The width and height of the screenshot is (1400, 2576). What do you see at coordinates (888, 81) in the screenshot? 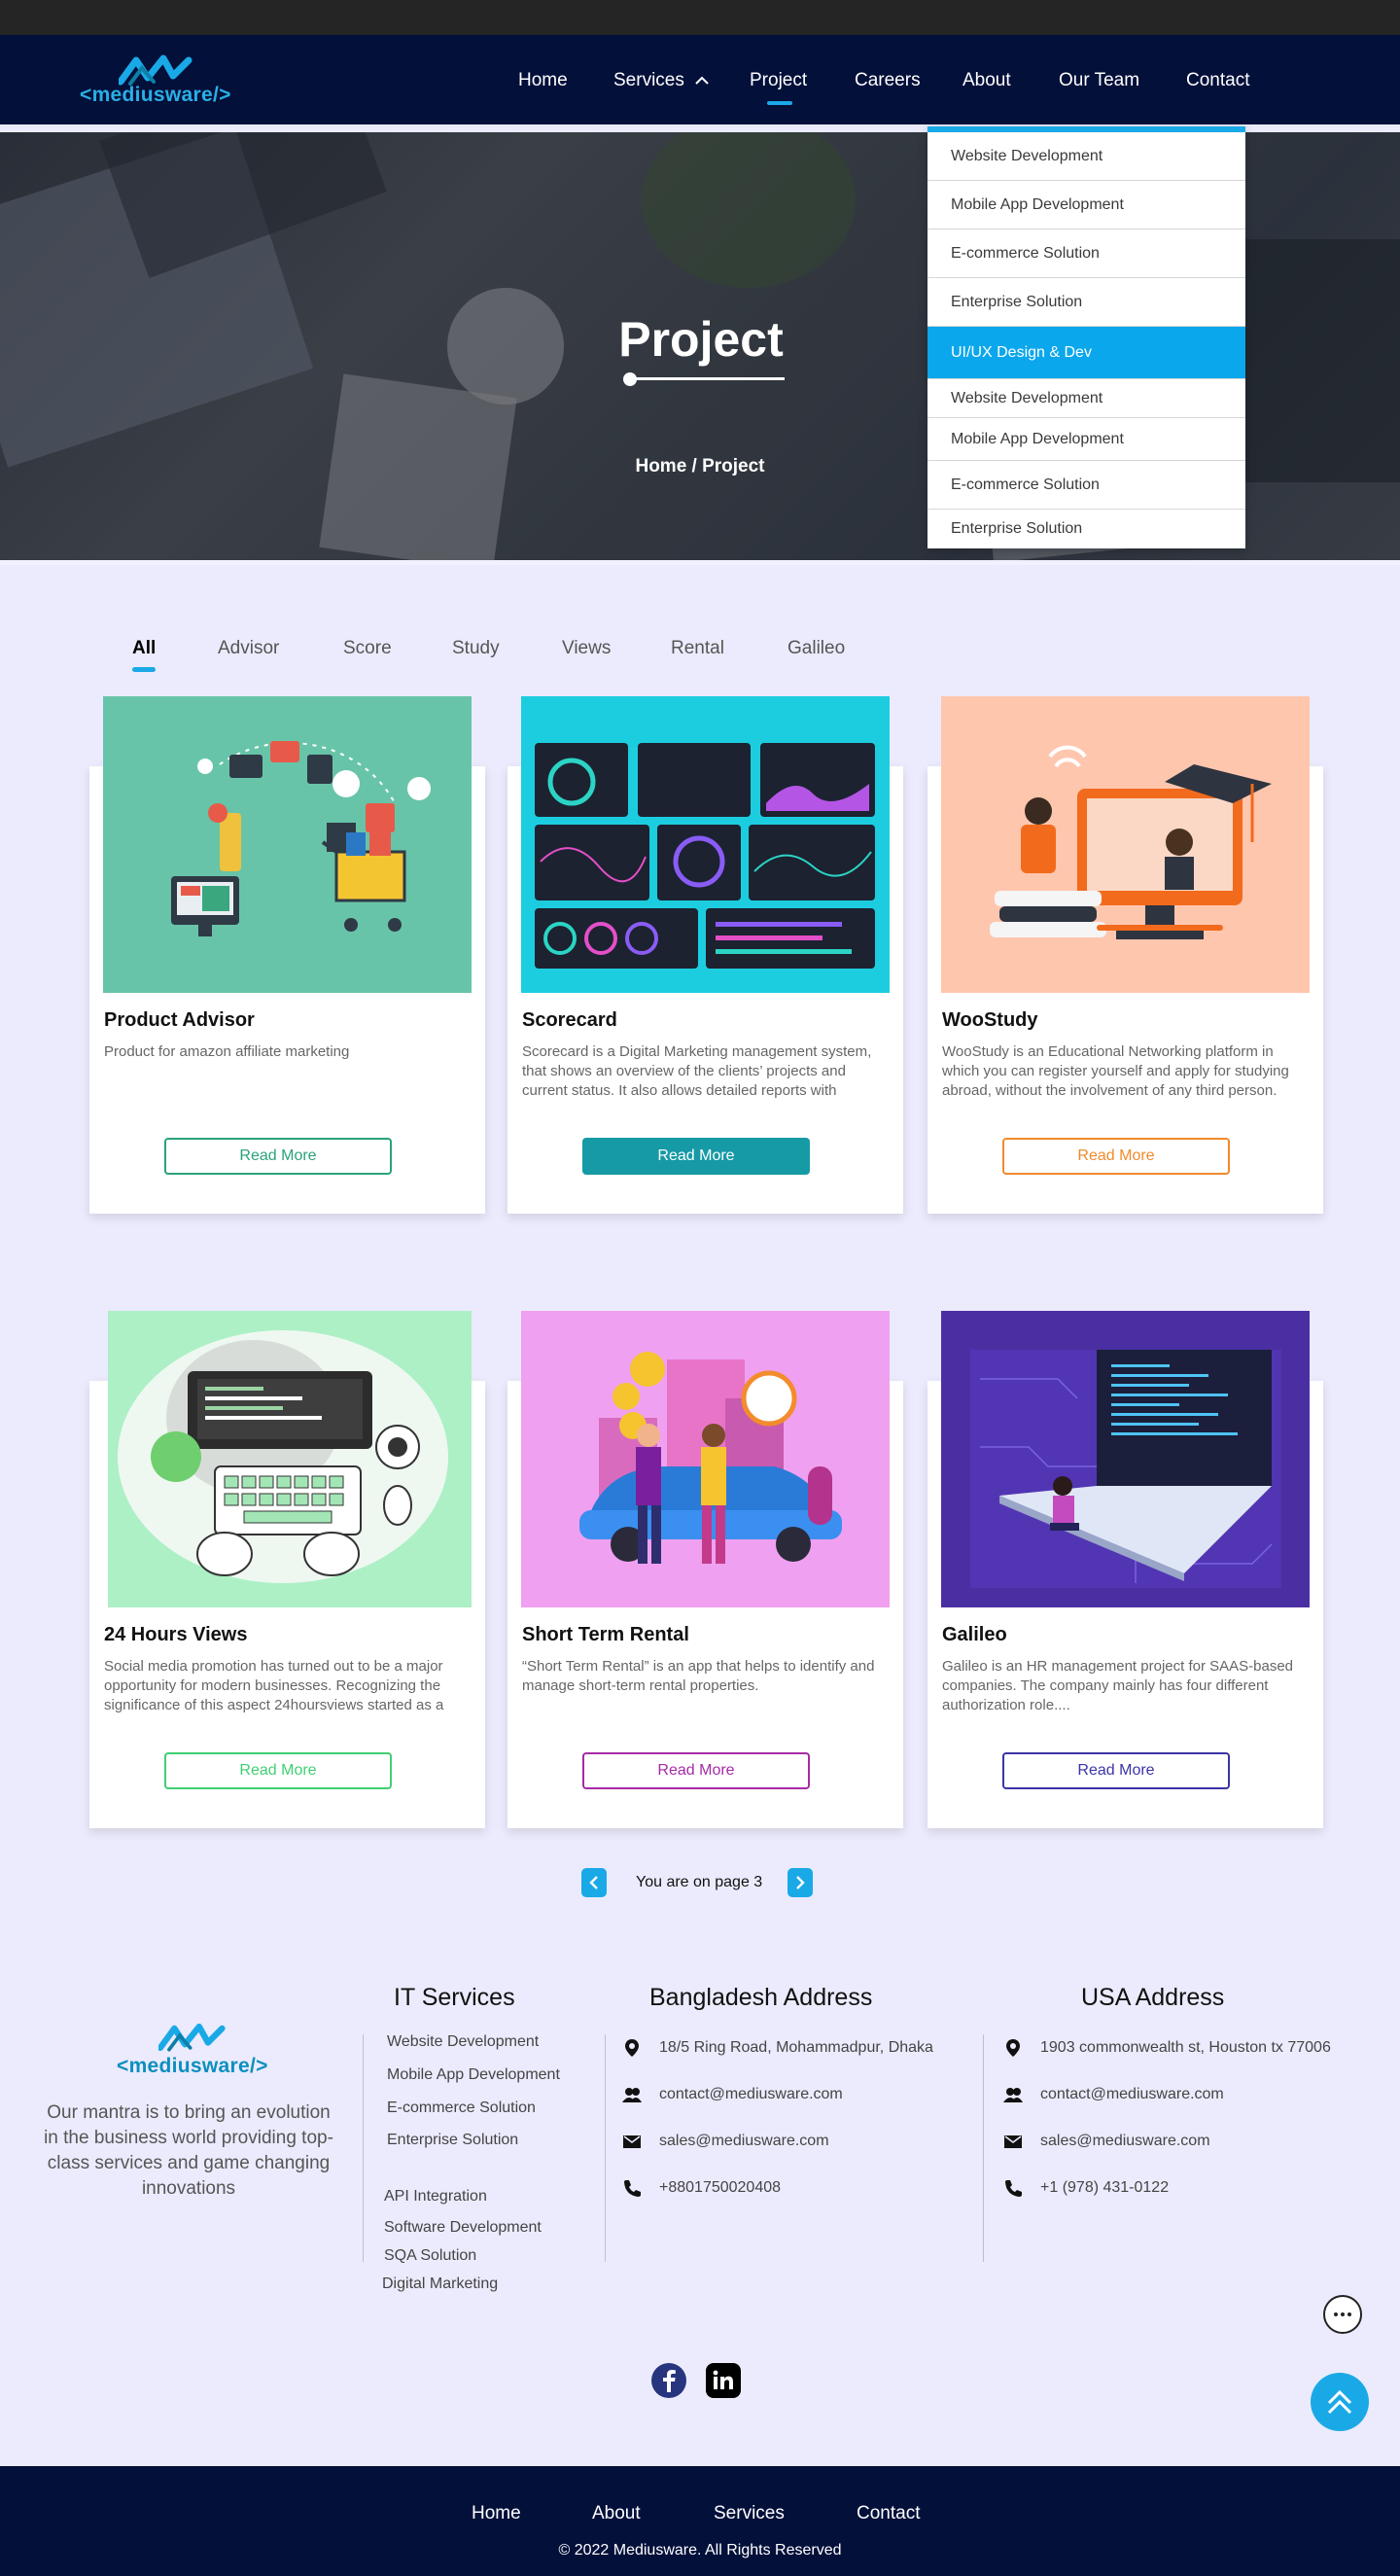
I see `nav-careers: Careers` at bounding box center [888, 81].